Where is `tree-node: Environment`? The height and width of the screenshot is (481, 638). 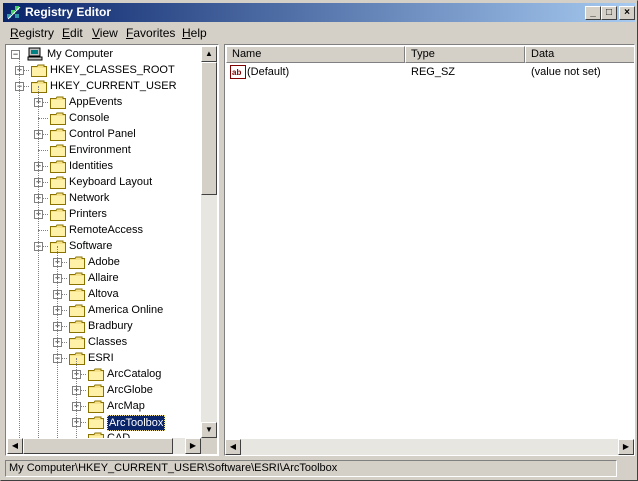 tree-node: Environment is located at coordinates (100, 150).